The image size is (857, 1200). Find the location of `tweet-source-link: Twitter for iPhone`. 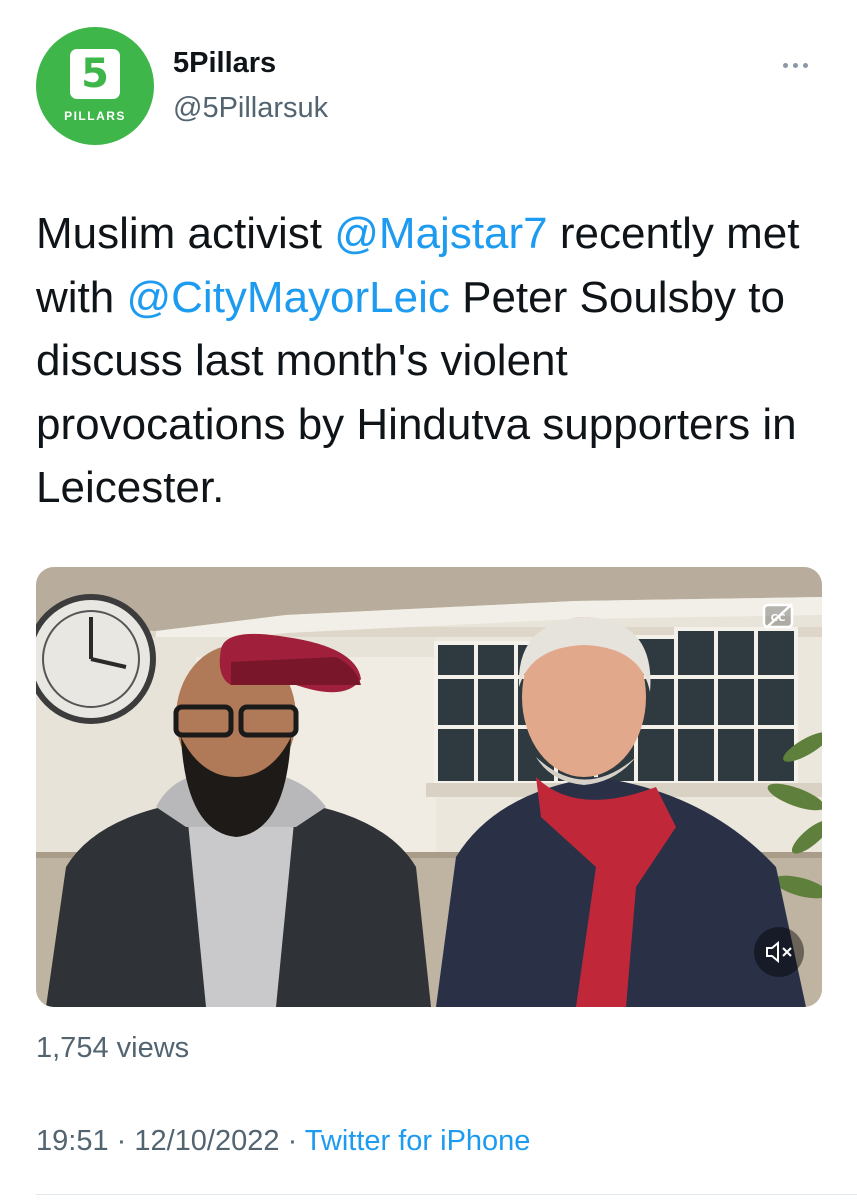

tweet-source-link: Twitter for iPhone is located at coordinates (418, 1141).